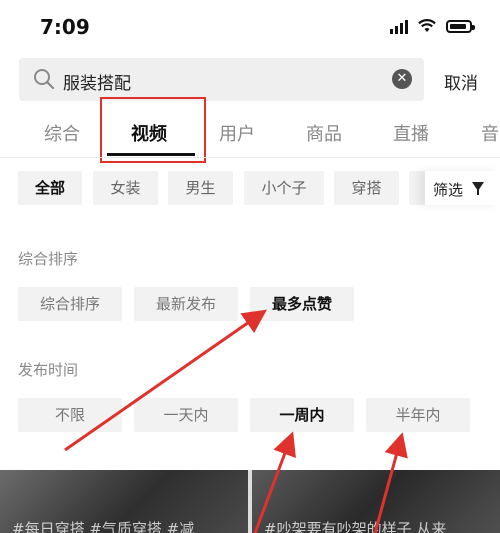  Describe the element at coordinates (62, 133) in the screenshot. I see `tab-comprehensive: 综合` at that location.